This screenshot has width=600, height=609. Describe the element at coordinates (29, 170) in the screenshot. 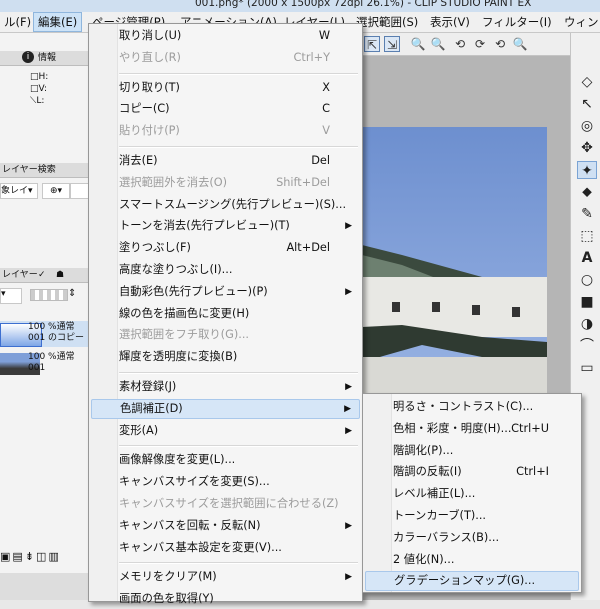

I see `layer-search-tab: レイヤー検索` at that location.